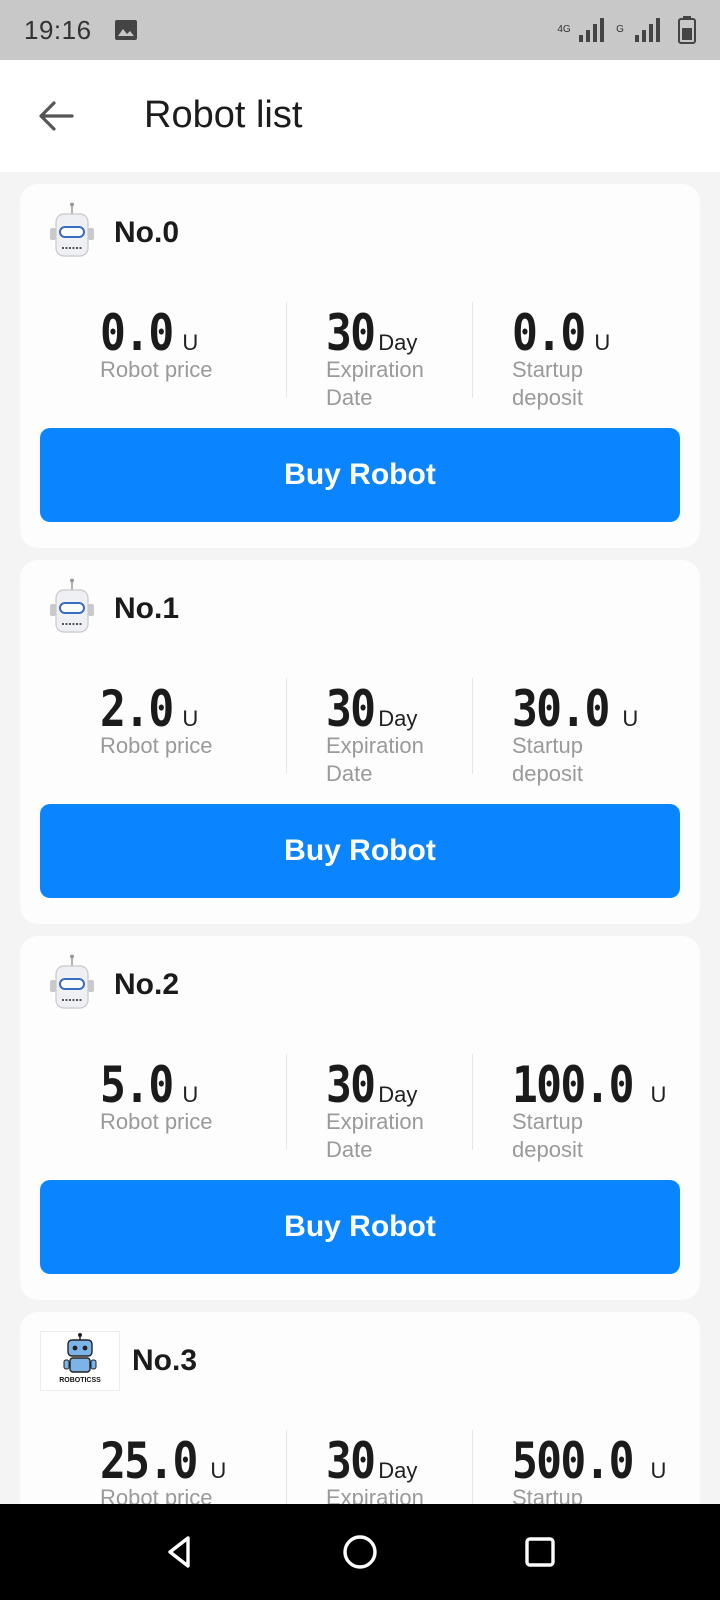 The width and height of the screenshot is (720, 1600). What do you see at coordinates (360, 30) in the screenshot?
I see `status-bar: 19:16 4G G` at bounding box center [360, 30].